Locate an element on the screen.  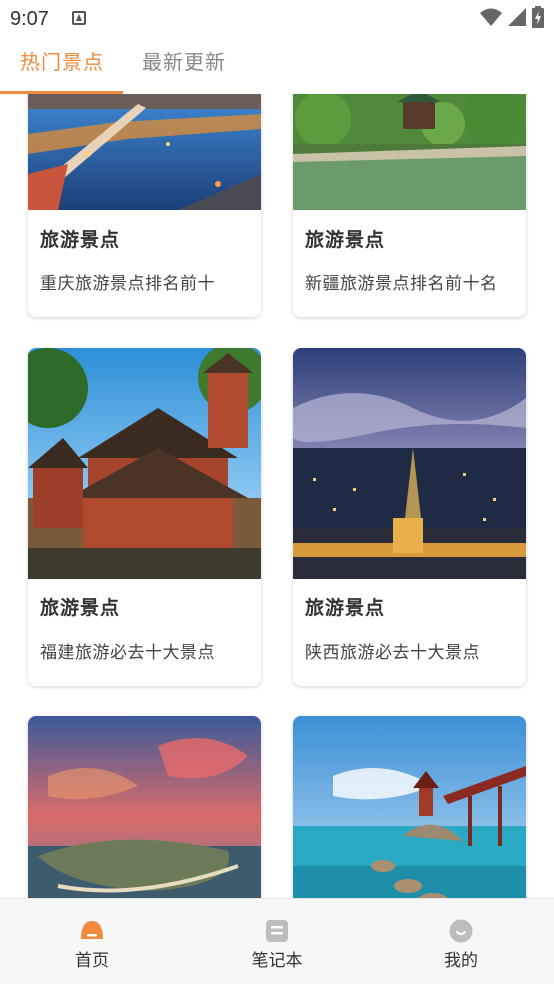
attraction-card: 旅游景点 福建旅游必去十大景点 is located at coordinates (144, 517).